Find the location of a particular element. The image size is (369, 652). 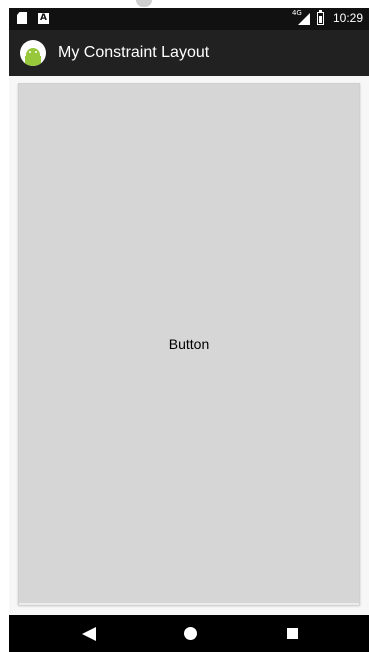

app-title: My Constraint Layout is located at coordinates (134, 52).